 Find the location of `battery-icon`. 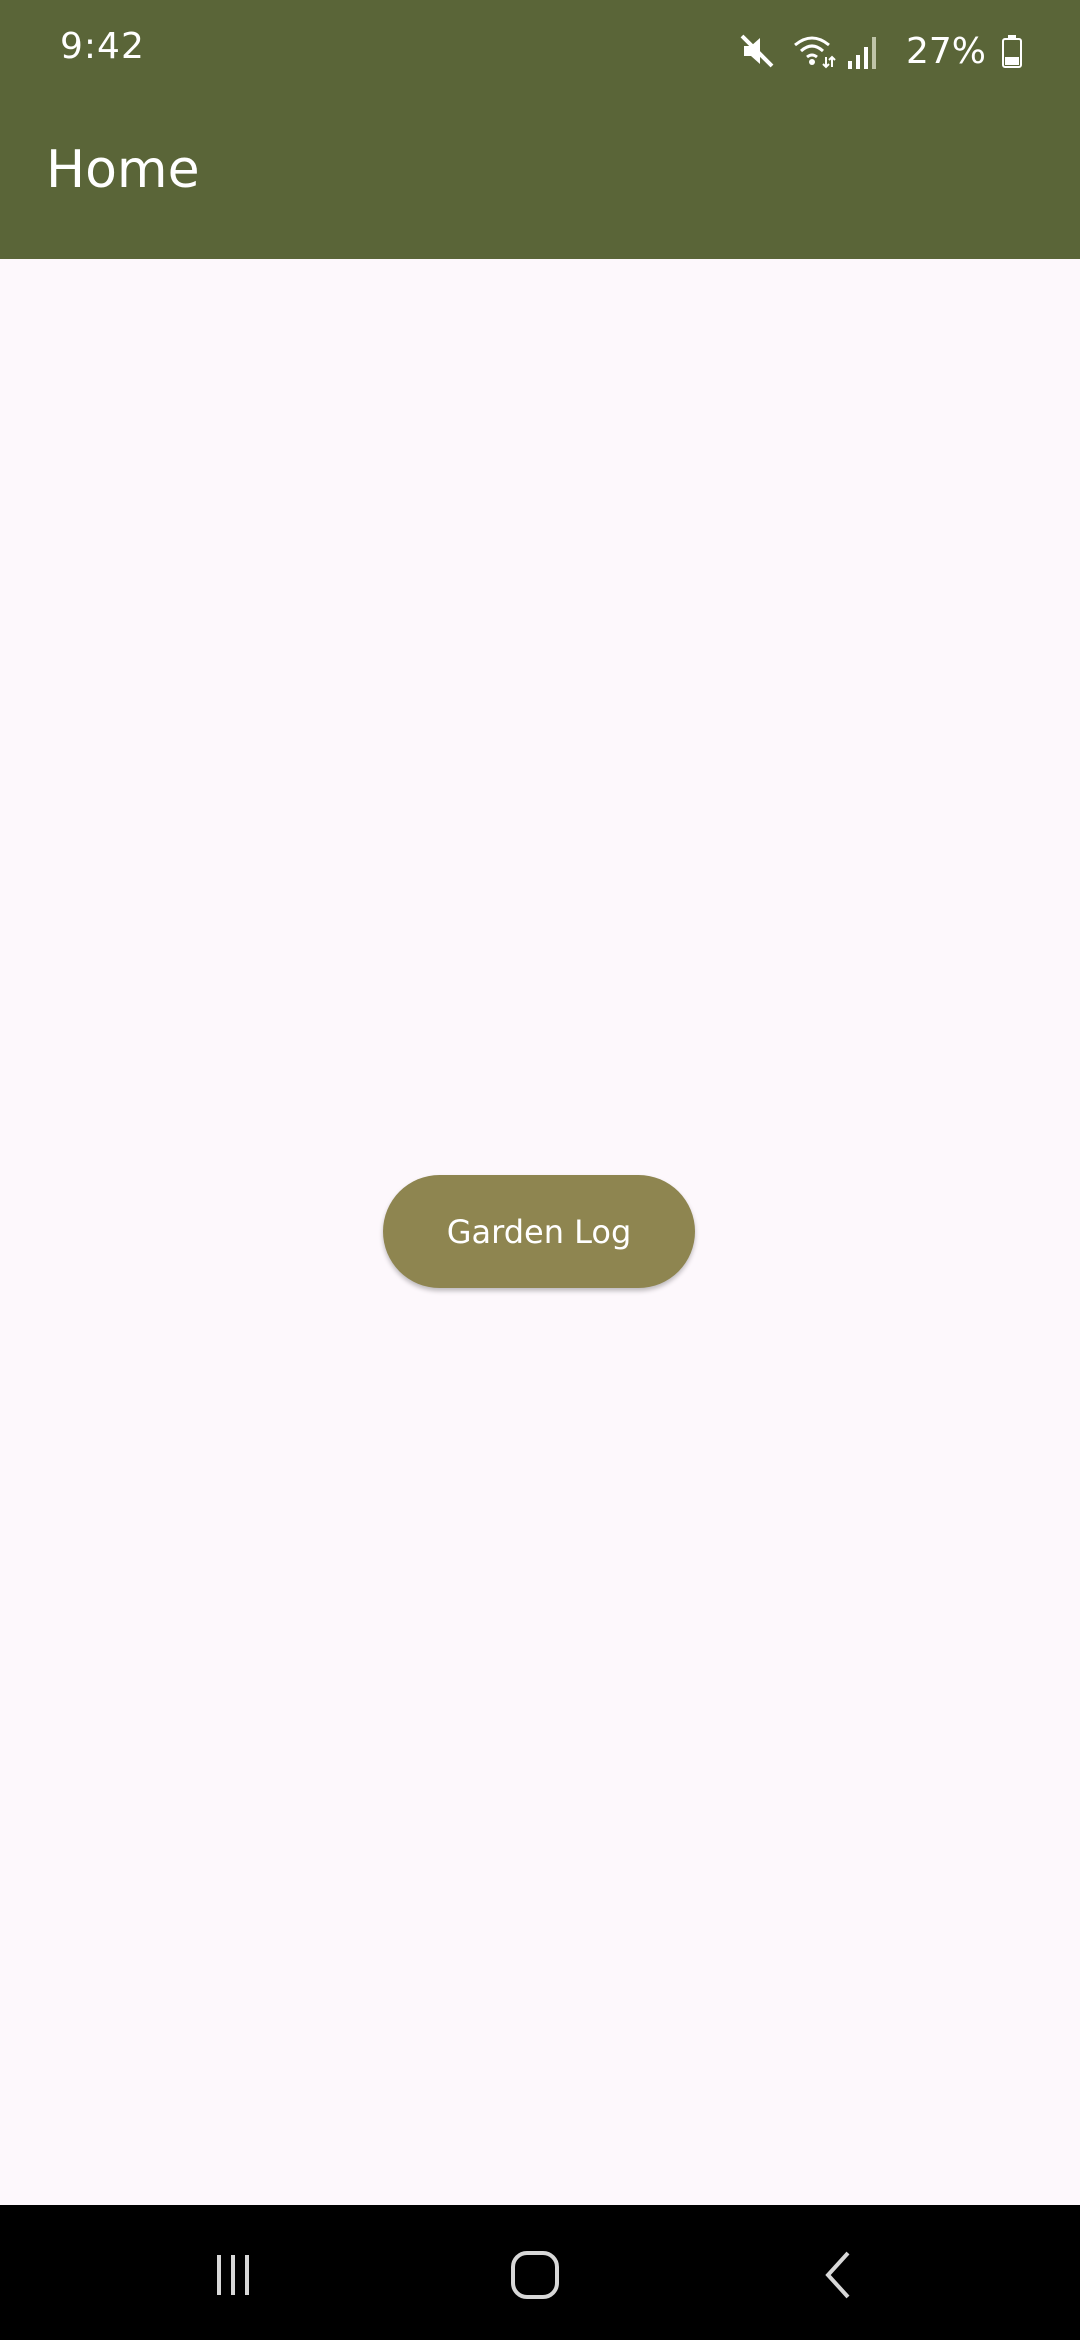

battery-icon is located at coordinates (1012, 51).